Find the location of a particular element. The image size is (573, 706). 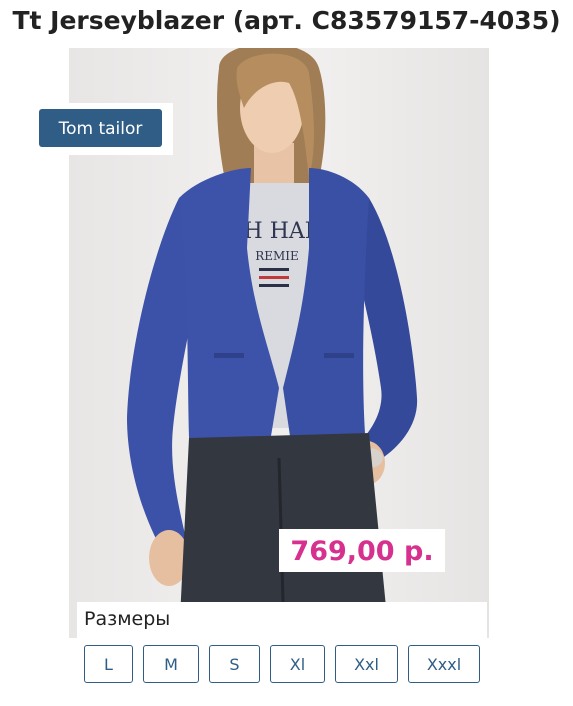

size-options: L M S Xl Xxl Xxxl is located at coordinates (282, 664).